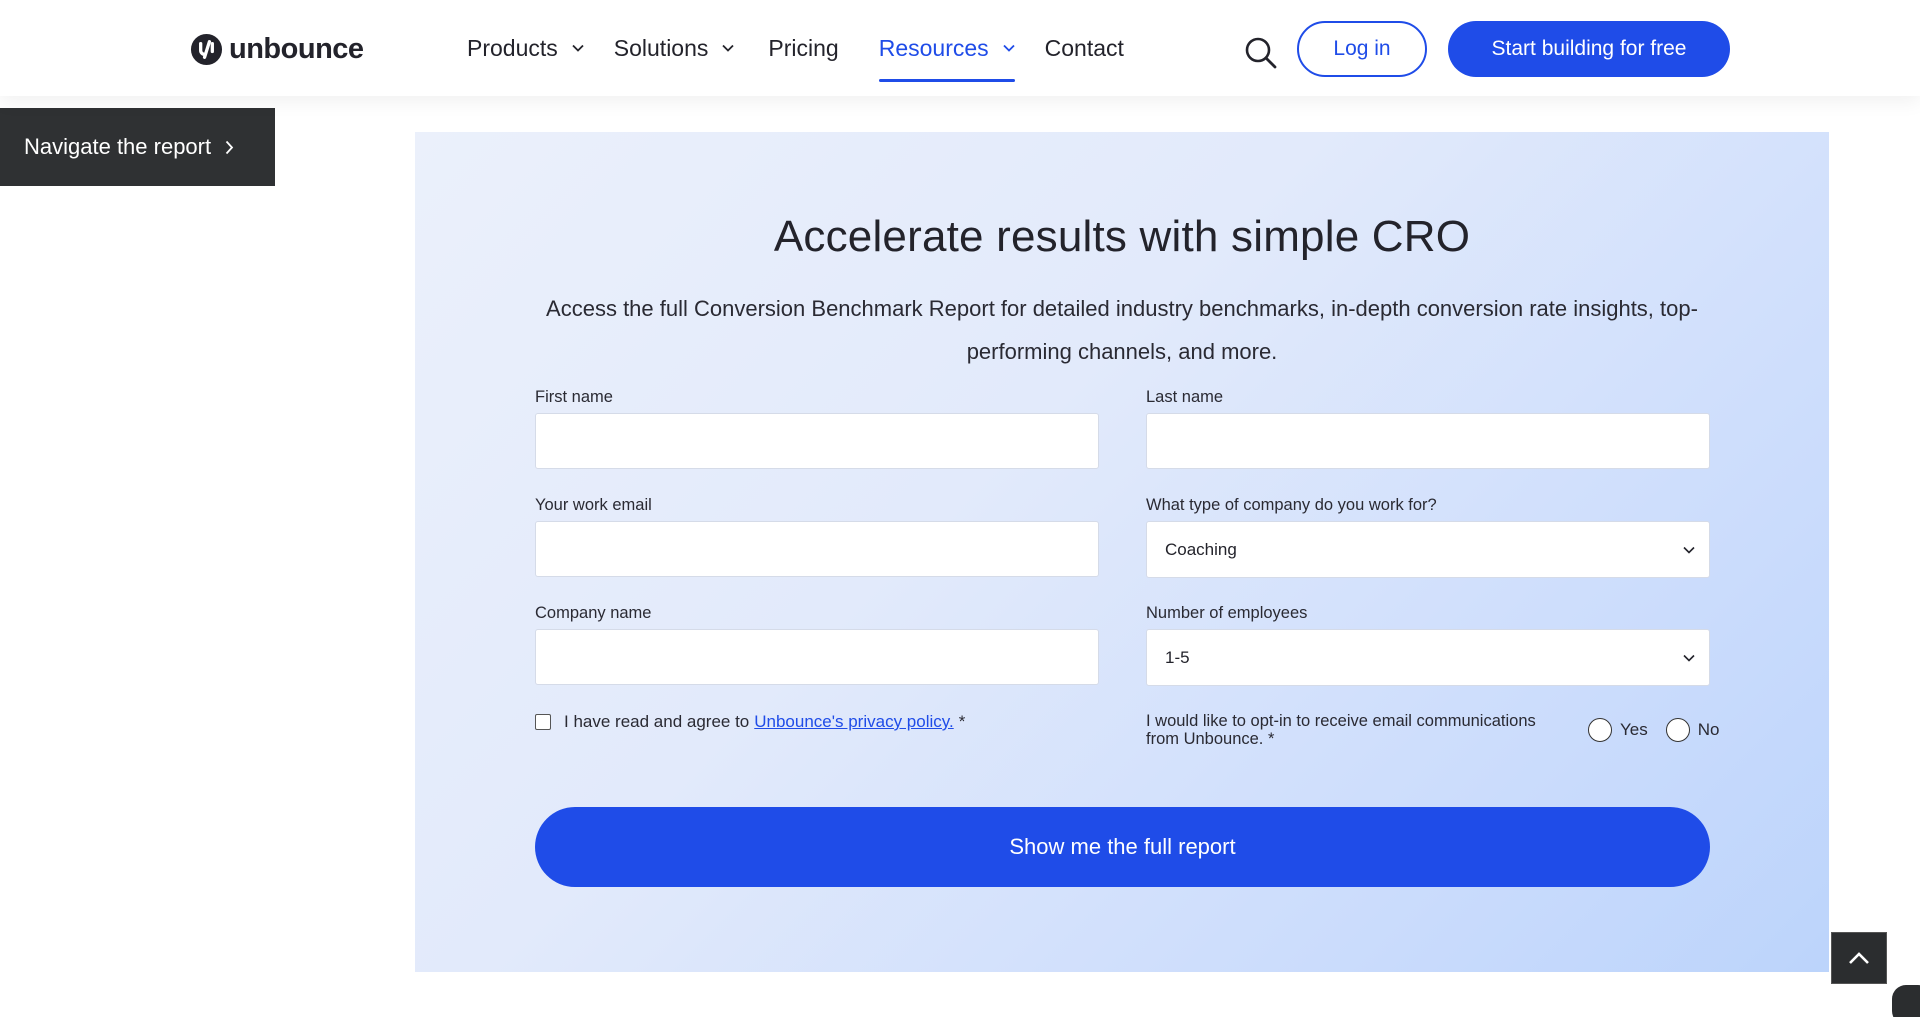  Describe the element at coordinates (1600, 730) in the screenshot. I see `optin-yes-radio` at that location.